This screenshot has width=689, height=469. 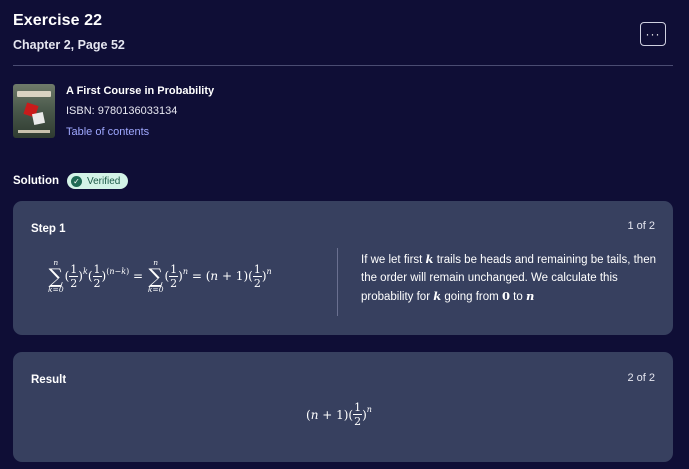 I want to click on step-1-divider, so click(x=337, y=282).